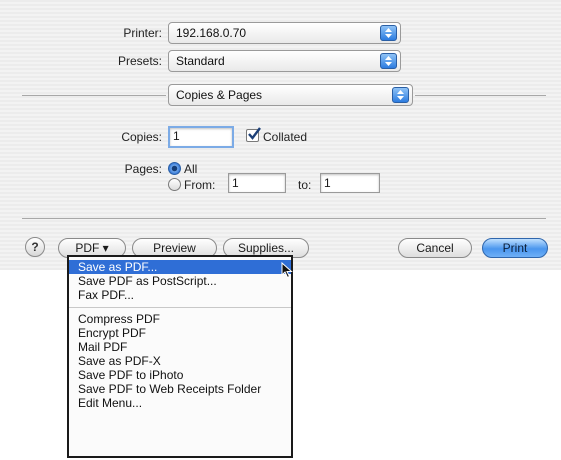 This screenshot has height=460, width=561. I want to click on pages-all-radio, so click(174, 168).